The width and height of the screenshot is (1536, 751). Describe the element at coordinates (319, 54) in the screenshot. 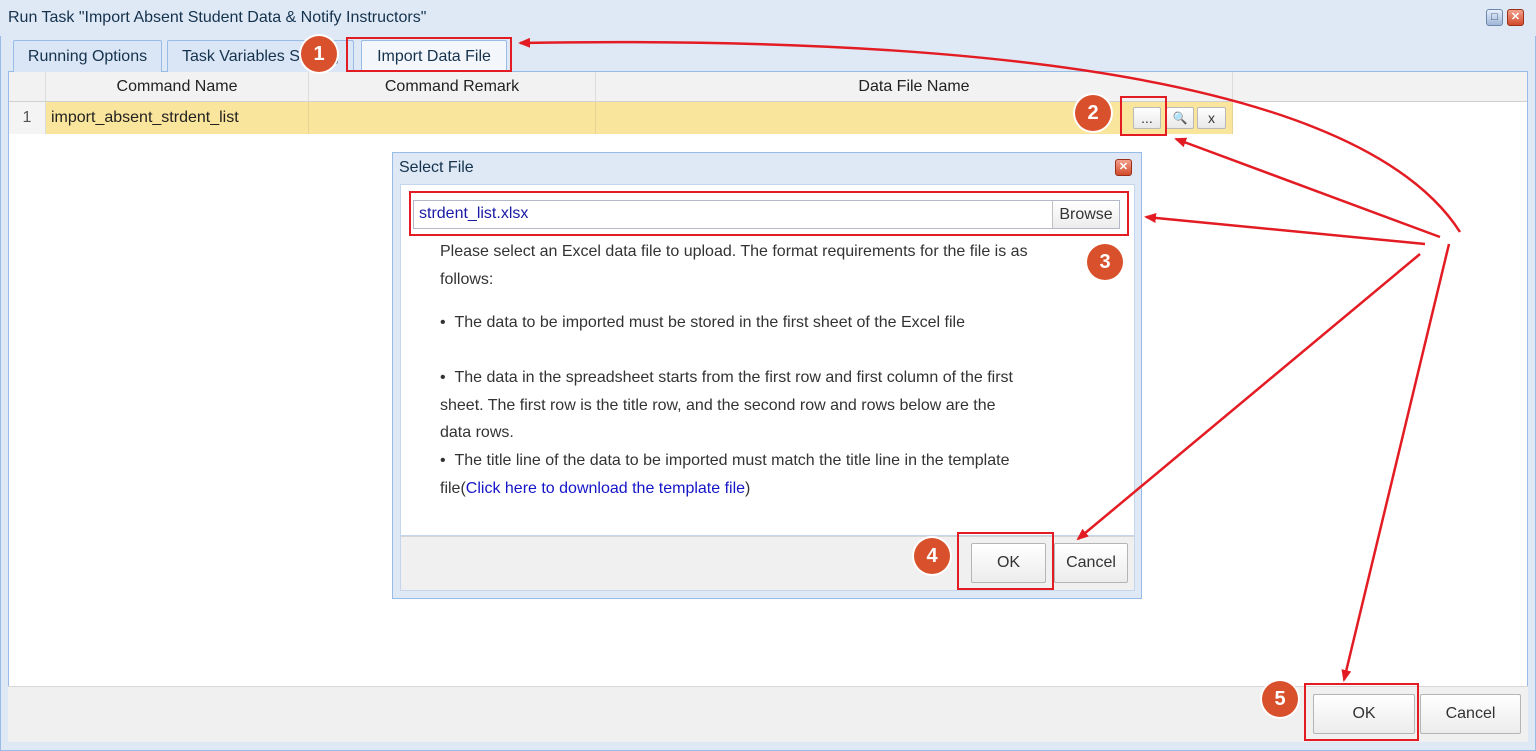

I see `step-badge-1: 1` at that location.